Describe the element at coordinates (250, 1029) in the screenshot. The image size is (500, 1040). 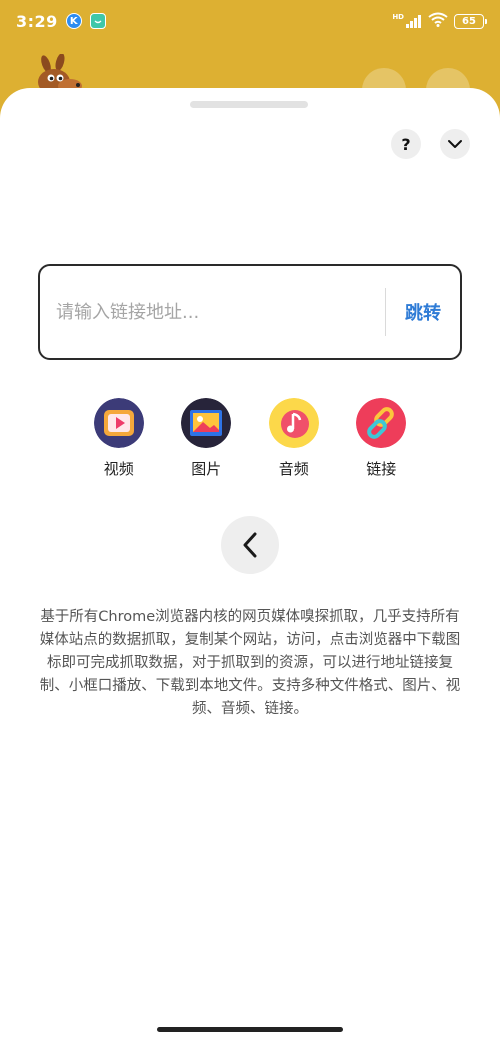
I see `home-indicator` at that location.